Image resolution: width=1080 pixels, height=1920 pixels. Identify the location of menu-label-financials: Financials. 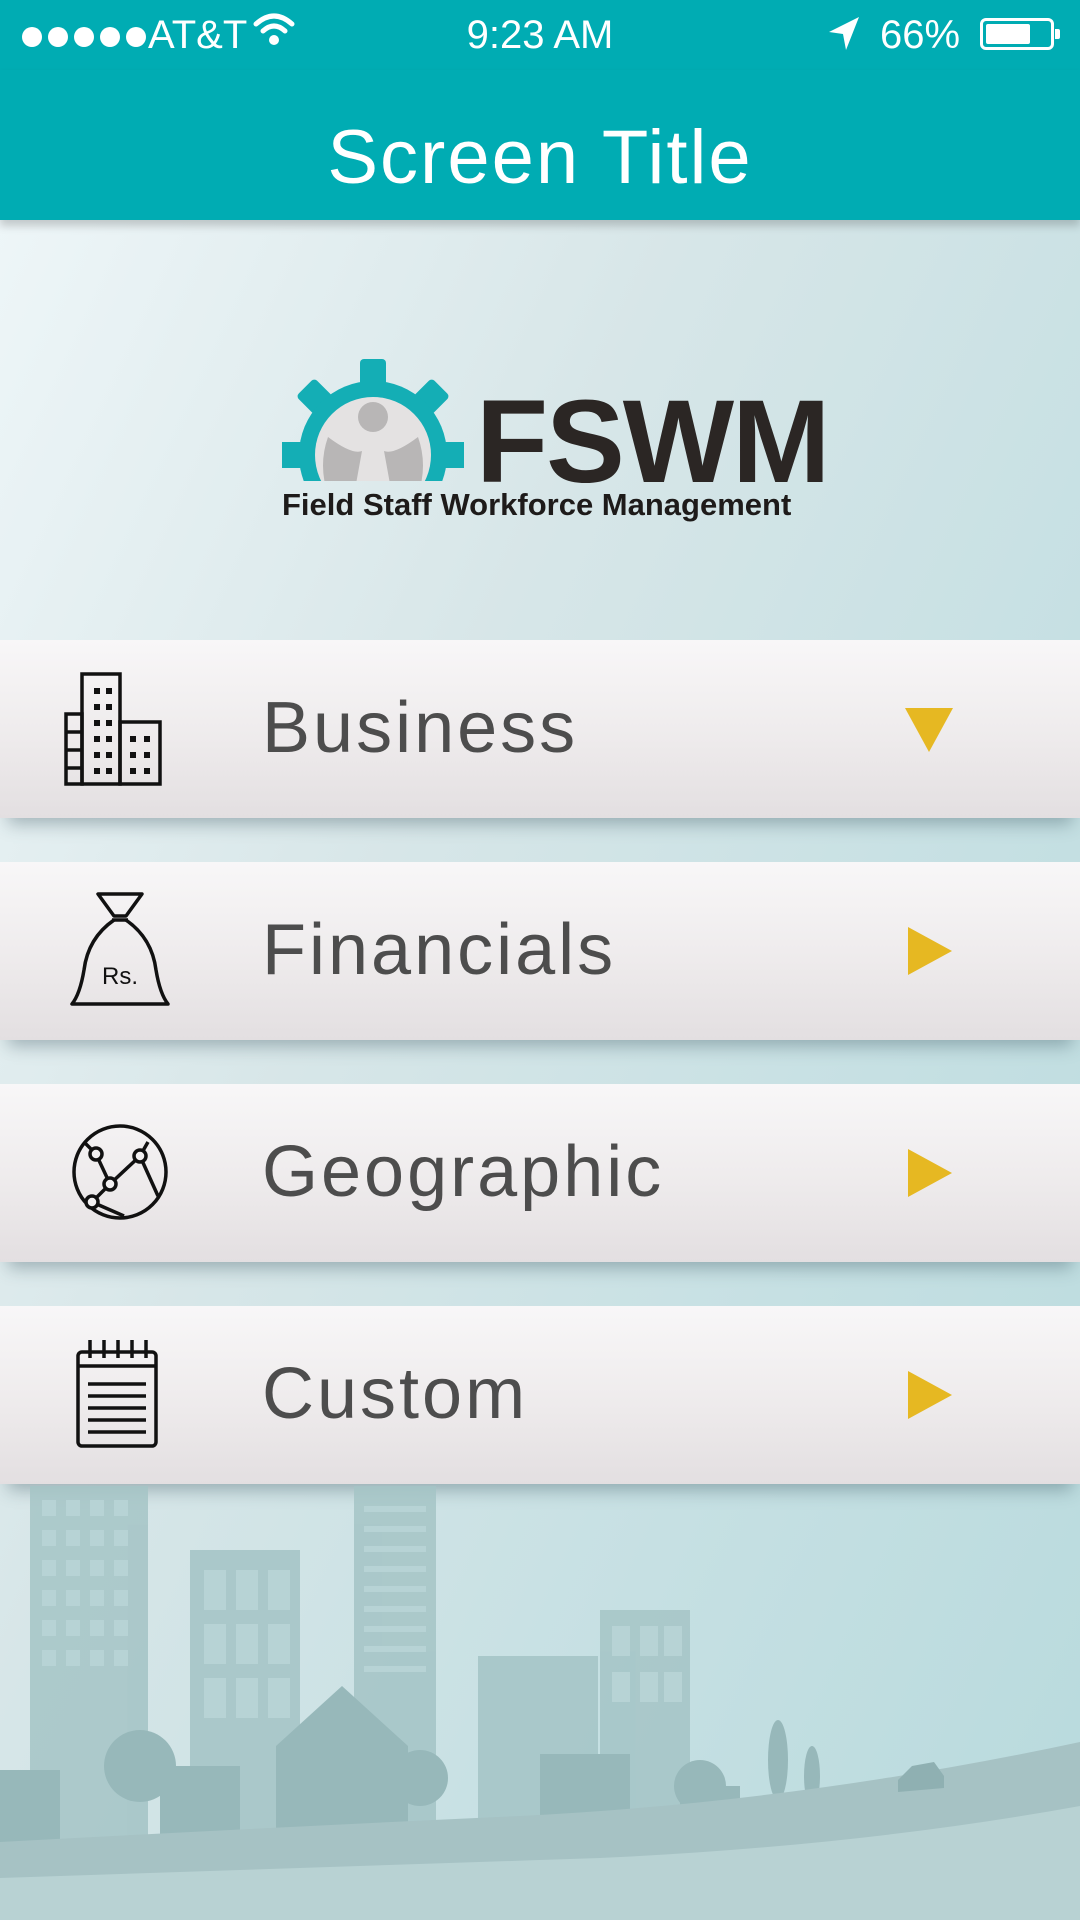
(439, 950).